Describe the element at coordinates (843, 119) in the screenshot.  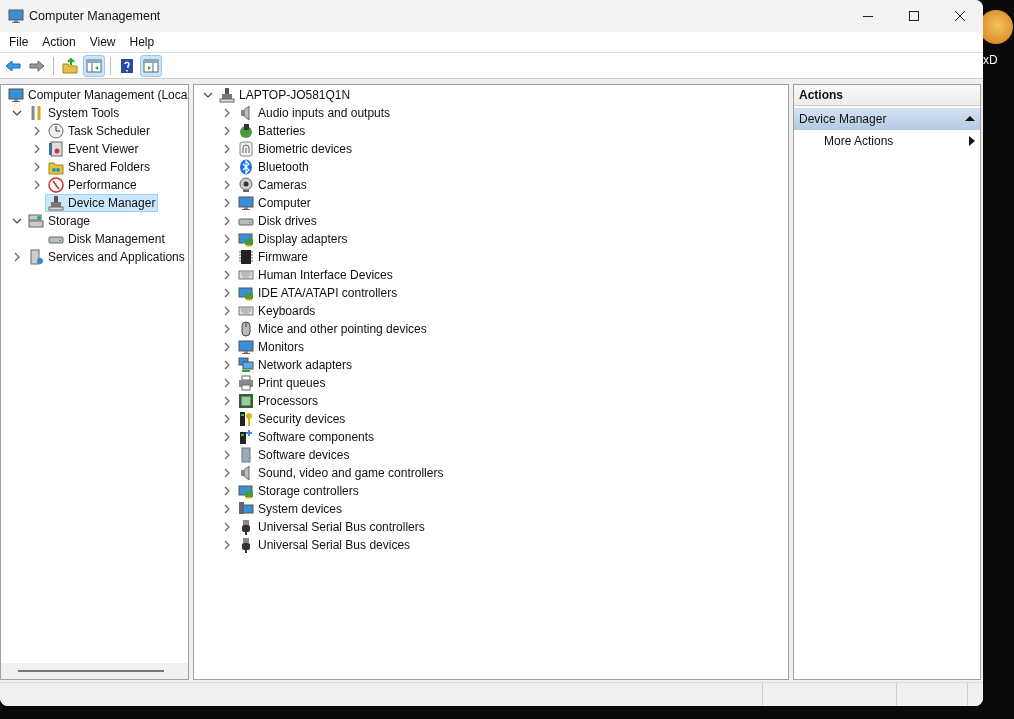
I see `section-title: Device Manager` at that location.